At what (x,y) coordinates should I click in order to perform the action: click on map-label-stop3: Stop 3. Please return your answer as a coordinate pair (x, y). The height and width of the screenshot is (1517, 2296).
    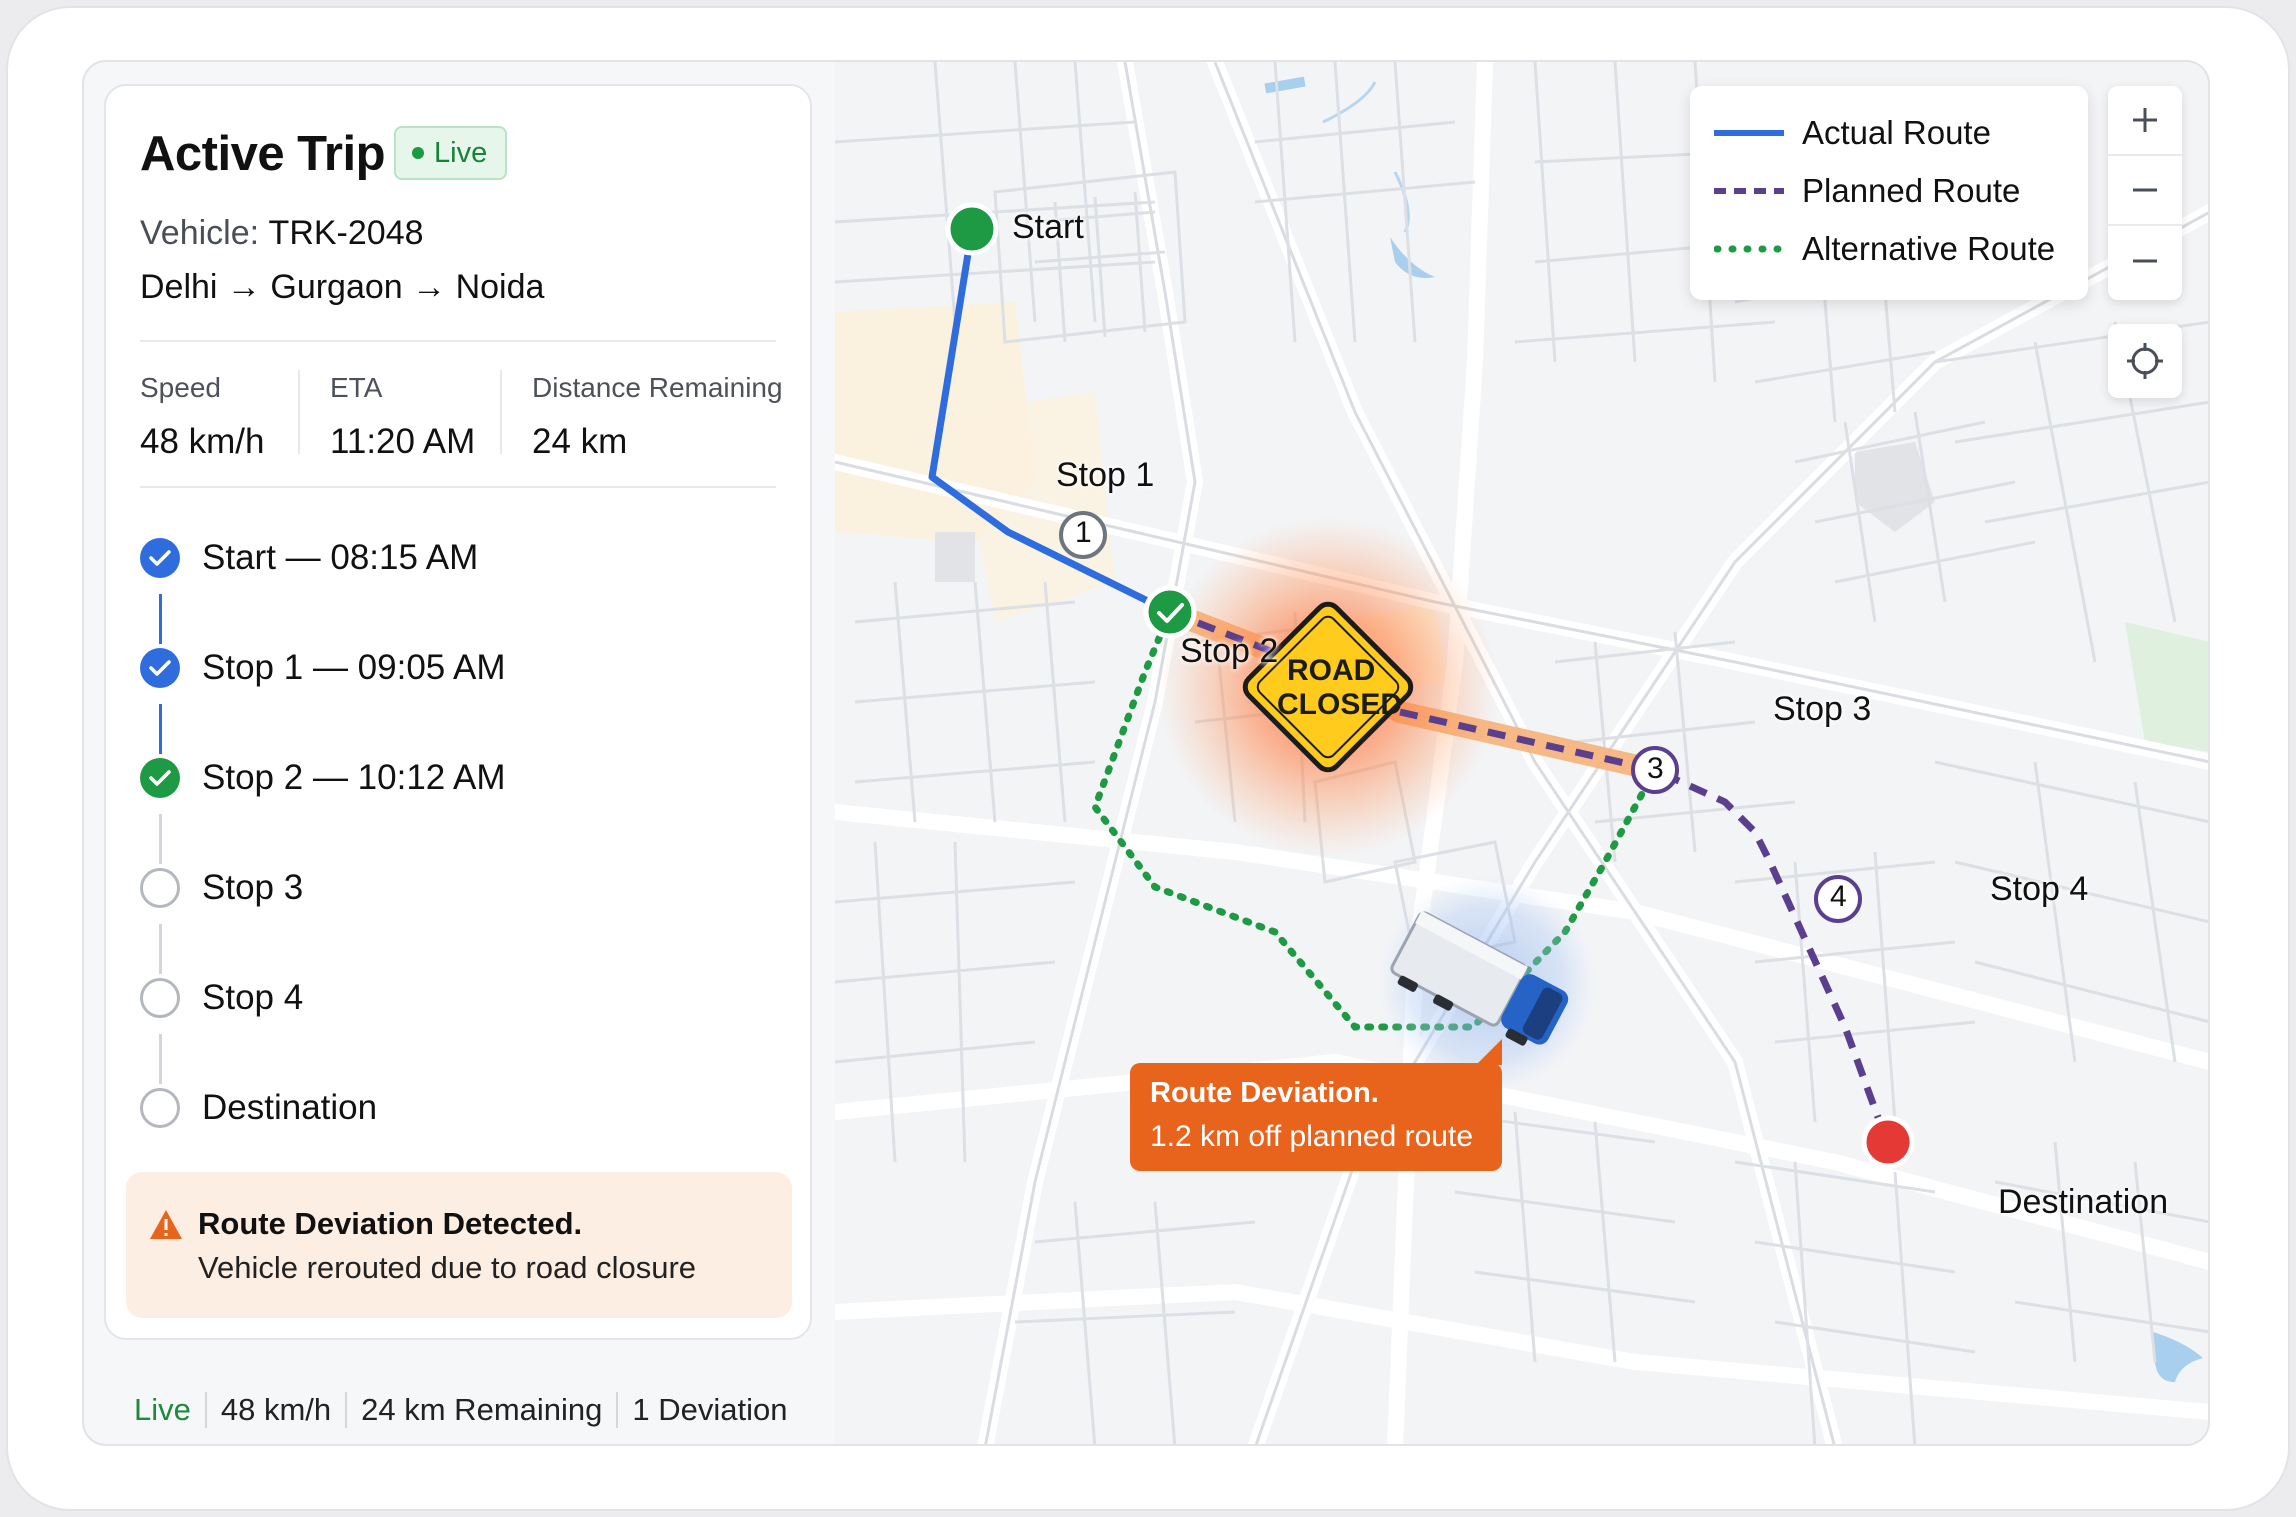
    Looking at the image, I should click on (1822, 709).